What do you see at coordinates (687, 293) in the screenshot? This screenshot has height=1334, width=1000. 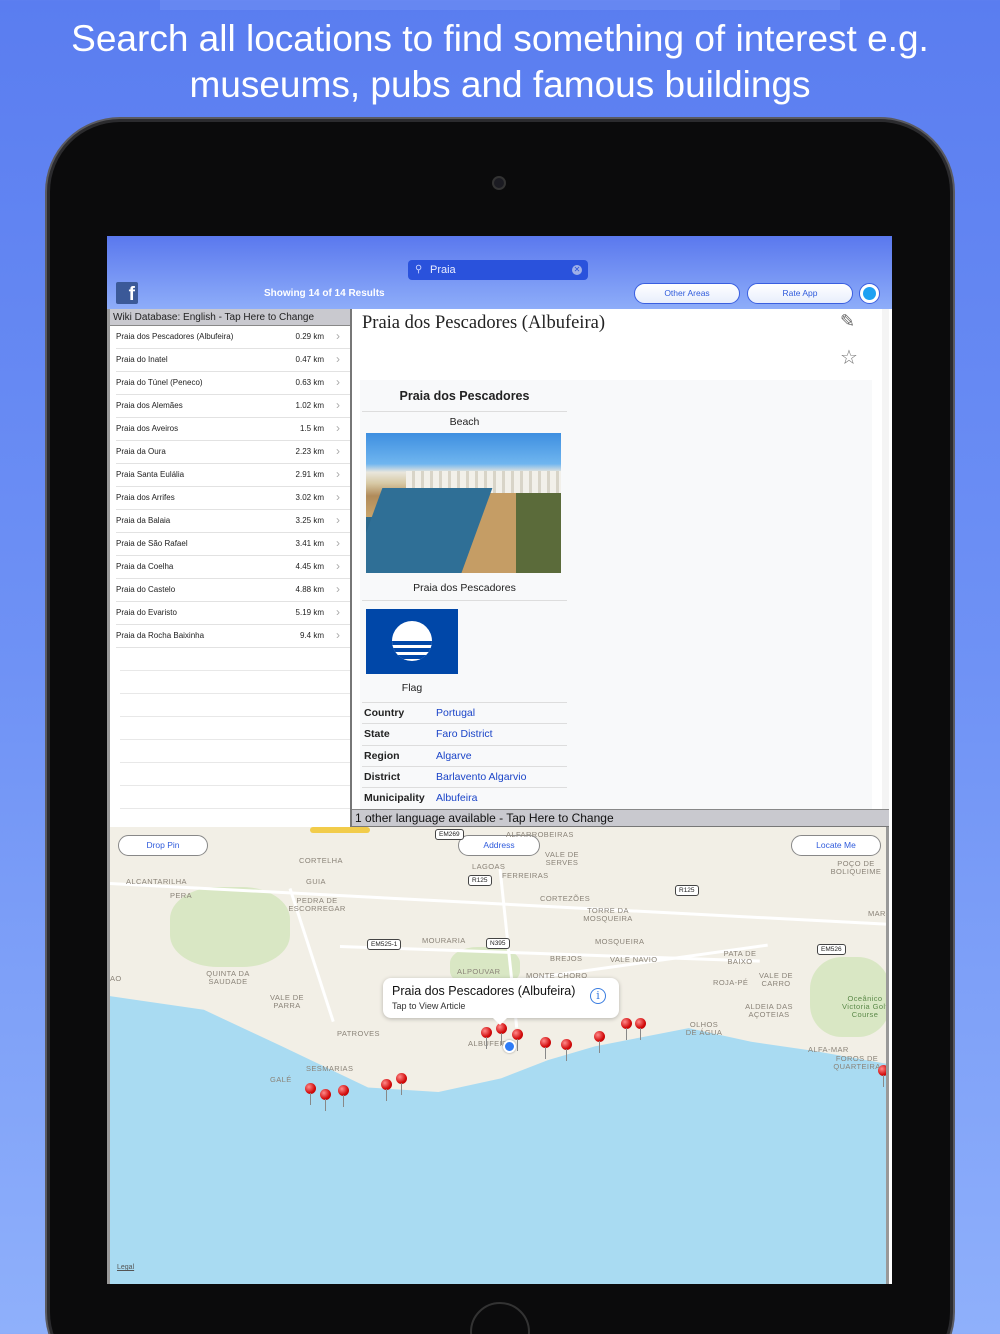 I see `other-areas-button: Other Areas` at bounding box center [687, 293].